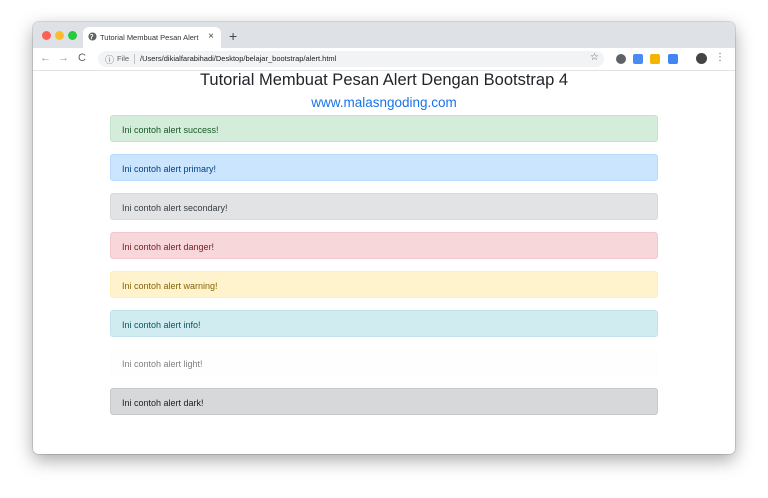 The width and height of the screenshot is (768, 498). What do you see at coordinates (72, 35) in the screenshot?
I see `maximize-window-button` at bounding box center [72, 35].